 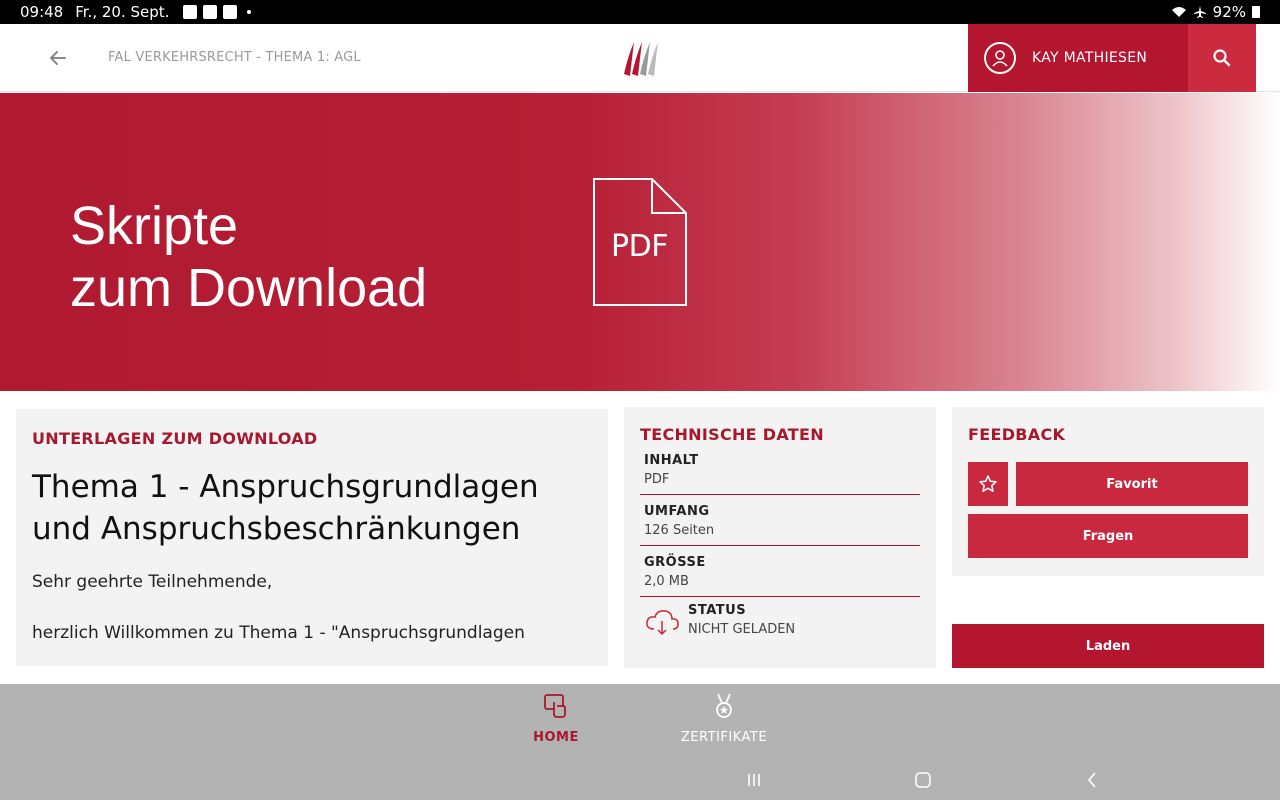 I want to click on banner-title-line1: Skripte, so click(x=154, y=226).